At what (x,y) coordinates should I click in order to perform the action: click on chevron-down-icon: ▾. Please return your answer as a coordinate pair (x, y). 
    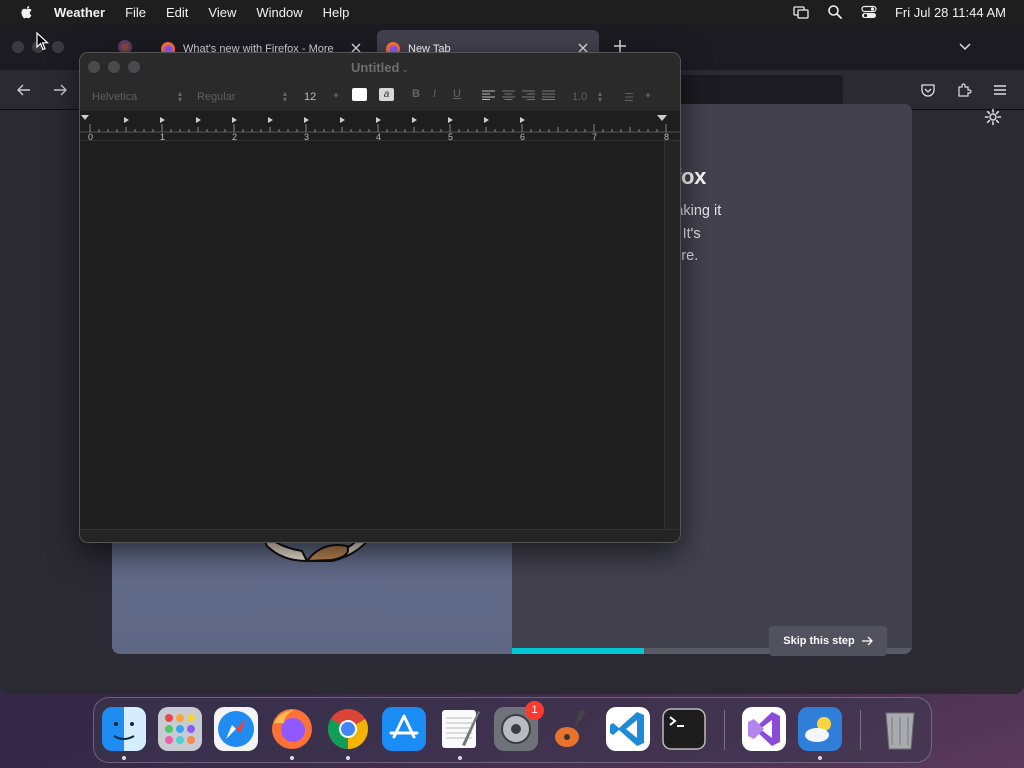
    Looking at the image, I should click on (647, 95).